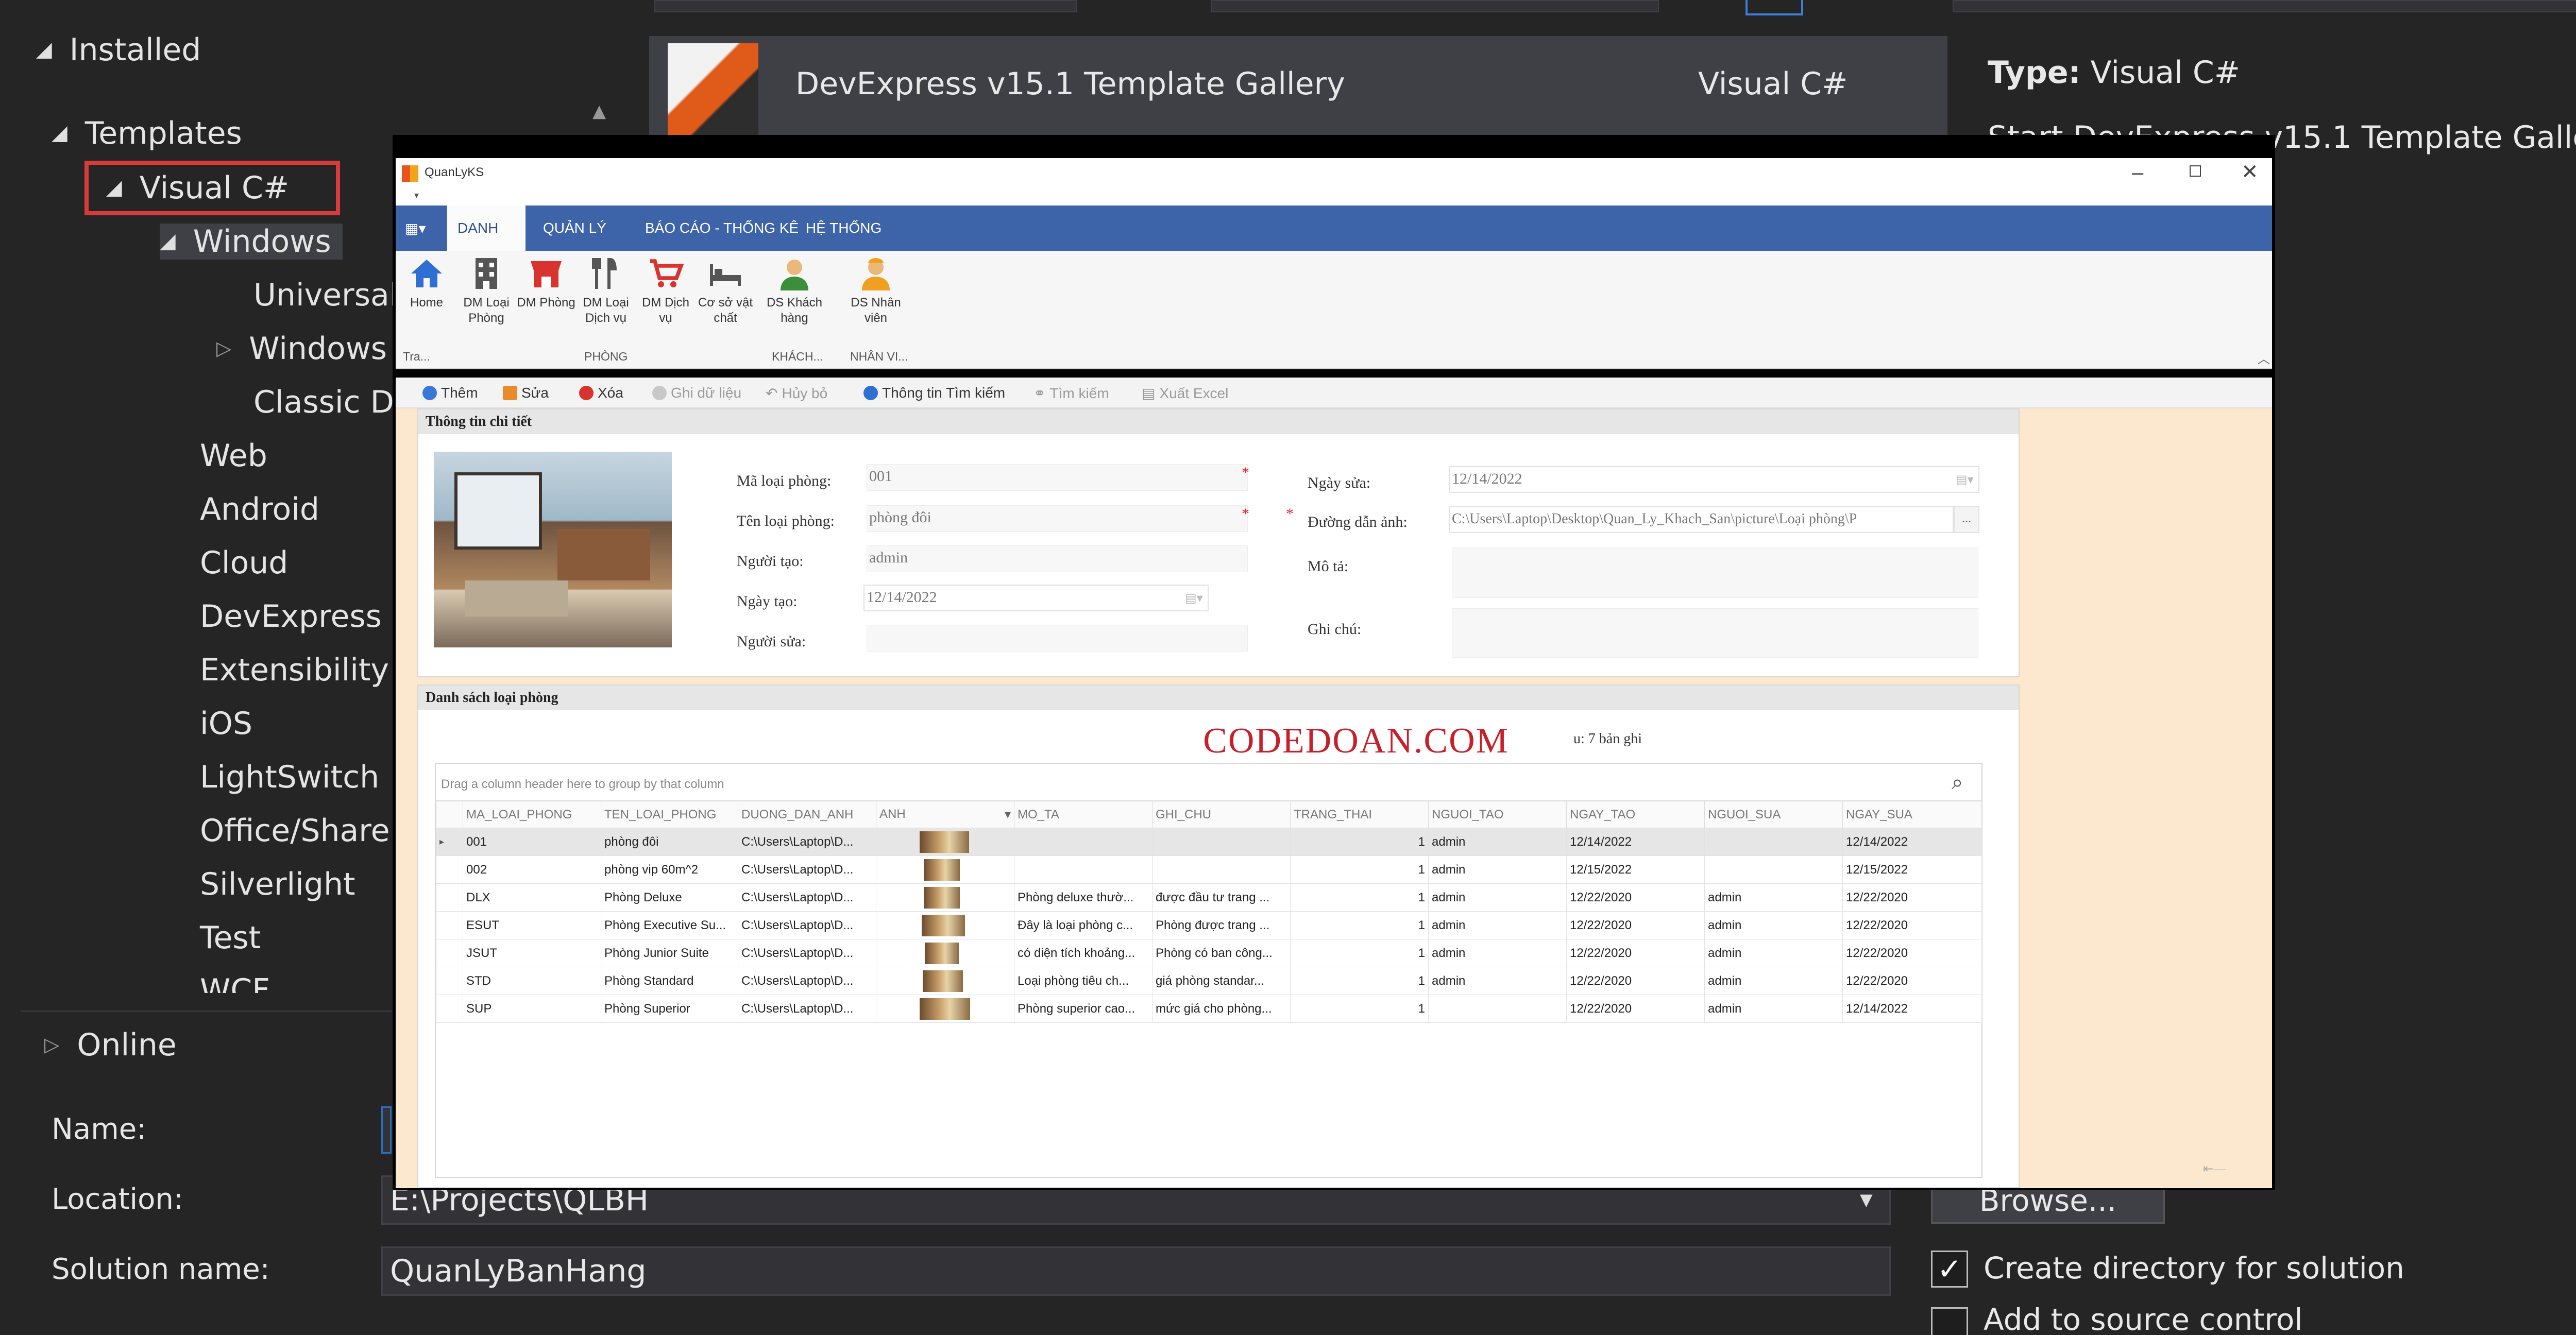  What do you see at coordinates (1057, 518) in the screenshot?
I see `ten-loai-phong-field: phòng đôi` at bounding box center [1057, 518].